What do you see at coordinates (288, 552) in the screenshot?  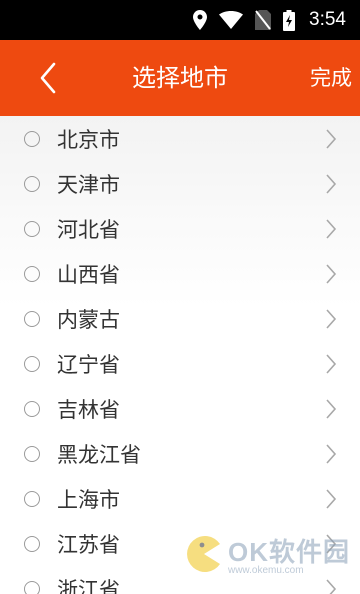 I see `watermark-brand: OK软件园` at bounding box center [288, 552].